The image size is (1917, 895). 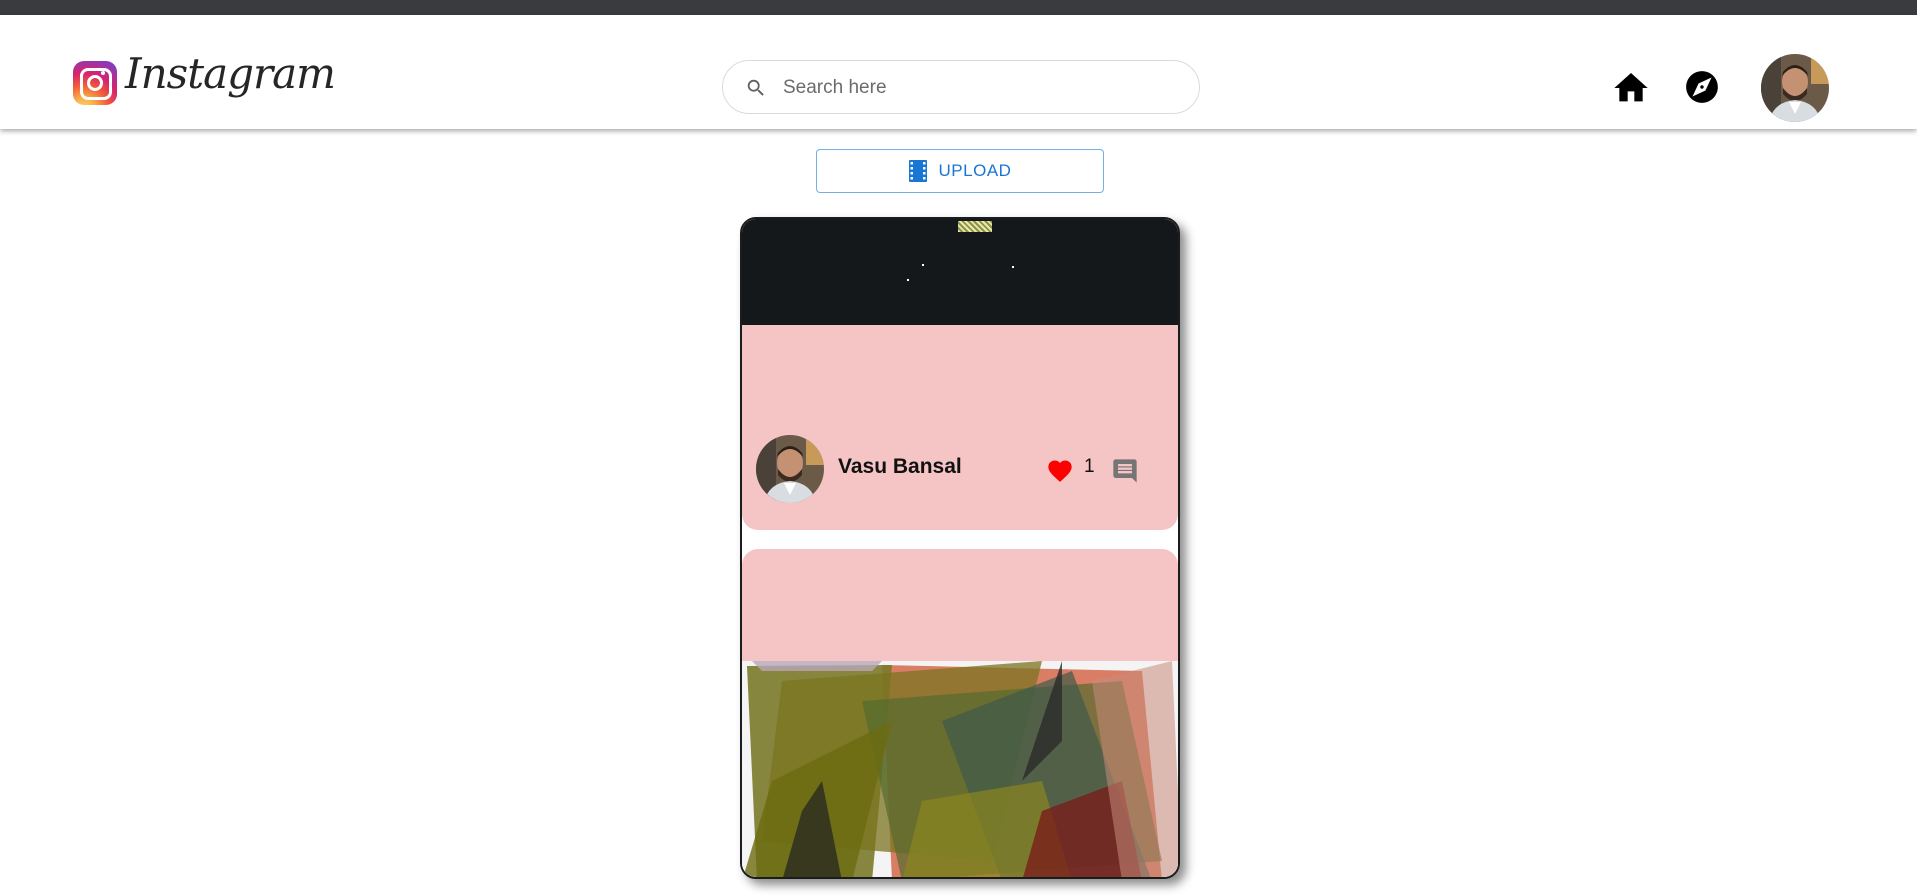 What do you see at coordinates (1631, 88) in the screenshot?
I see `home-icon` at bounding box center [1631, 88].